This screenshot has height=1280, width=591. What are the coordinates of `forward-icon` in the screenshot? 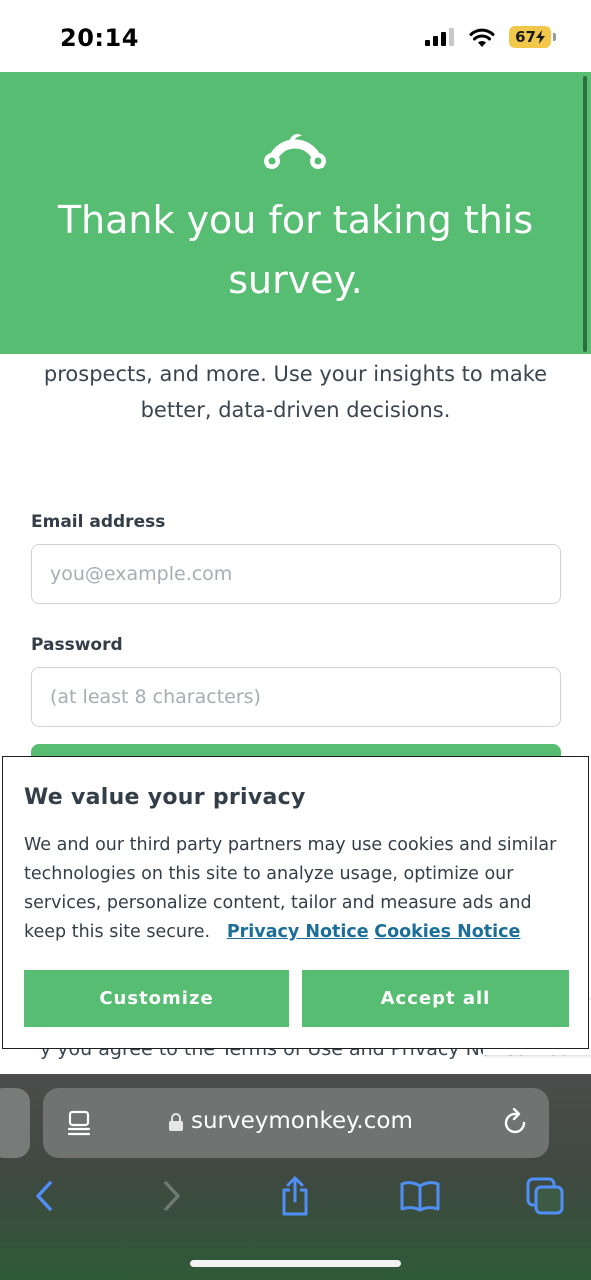 It's located at (172, 1196).